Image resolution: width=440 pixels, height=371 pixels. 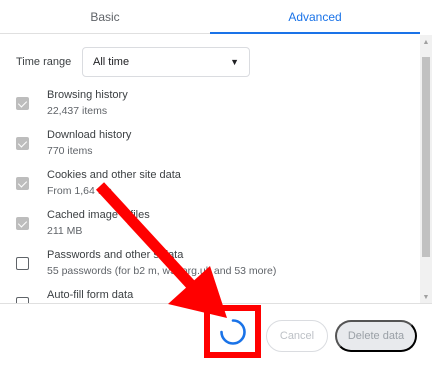 I want to click on item-title: Cached image d files, so click(x=98, y=215).